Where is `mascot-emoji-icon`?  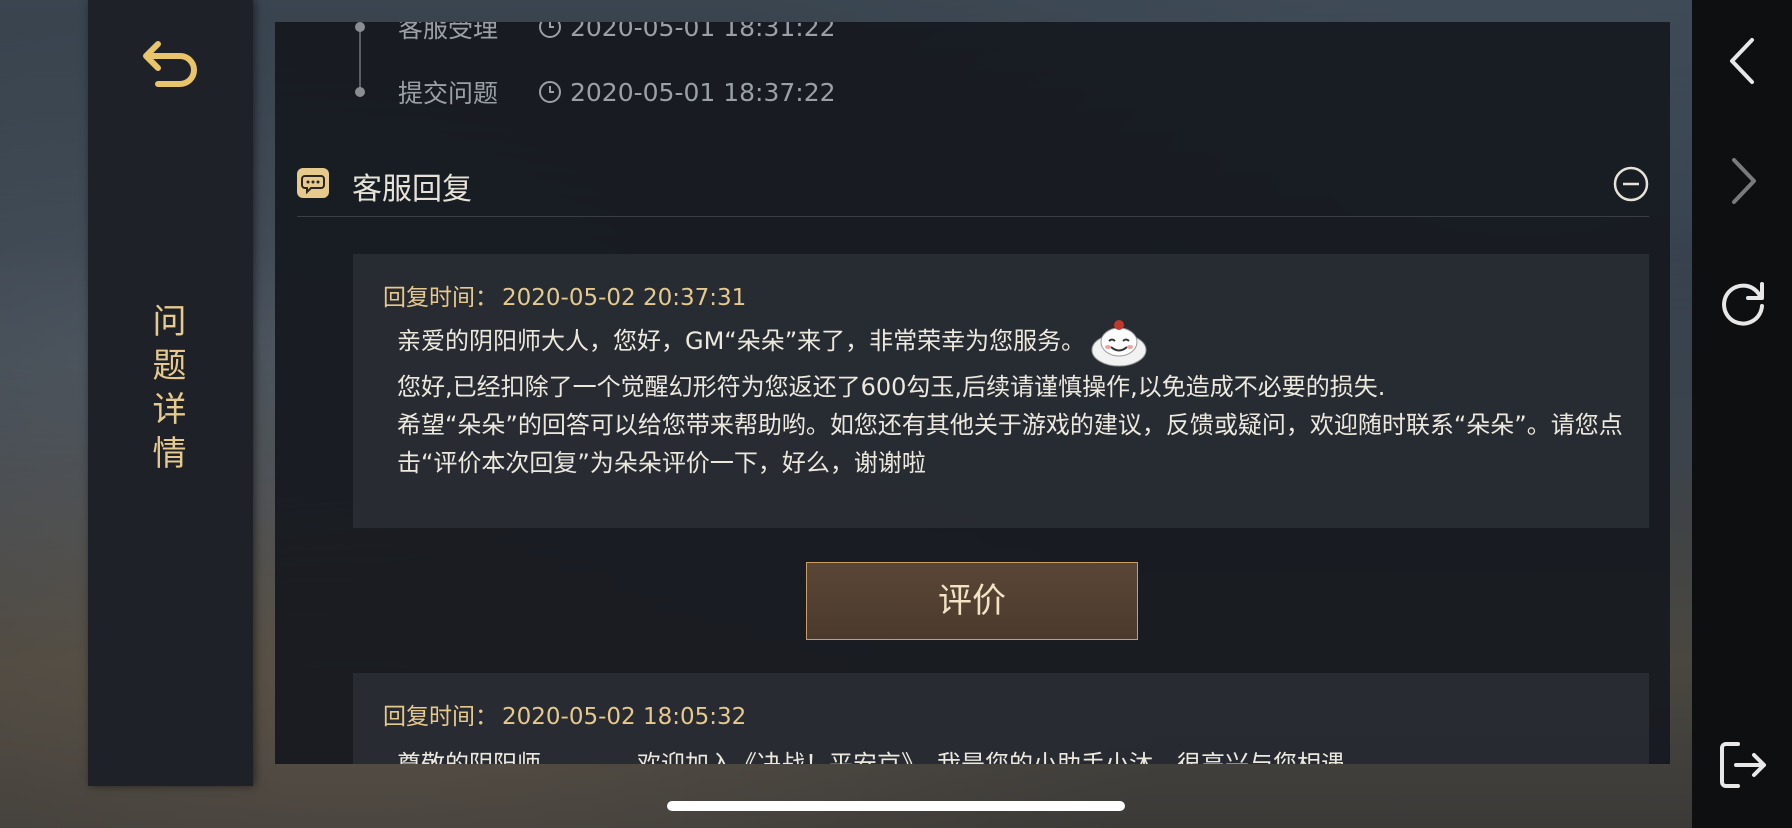 mascot-emoji-icon is located at coordinates (1119, 343).